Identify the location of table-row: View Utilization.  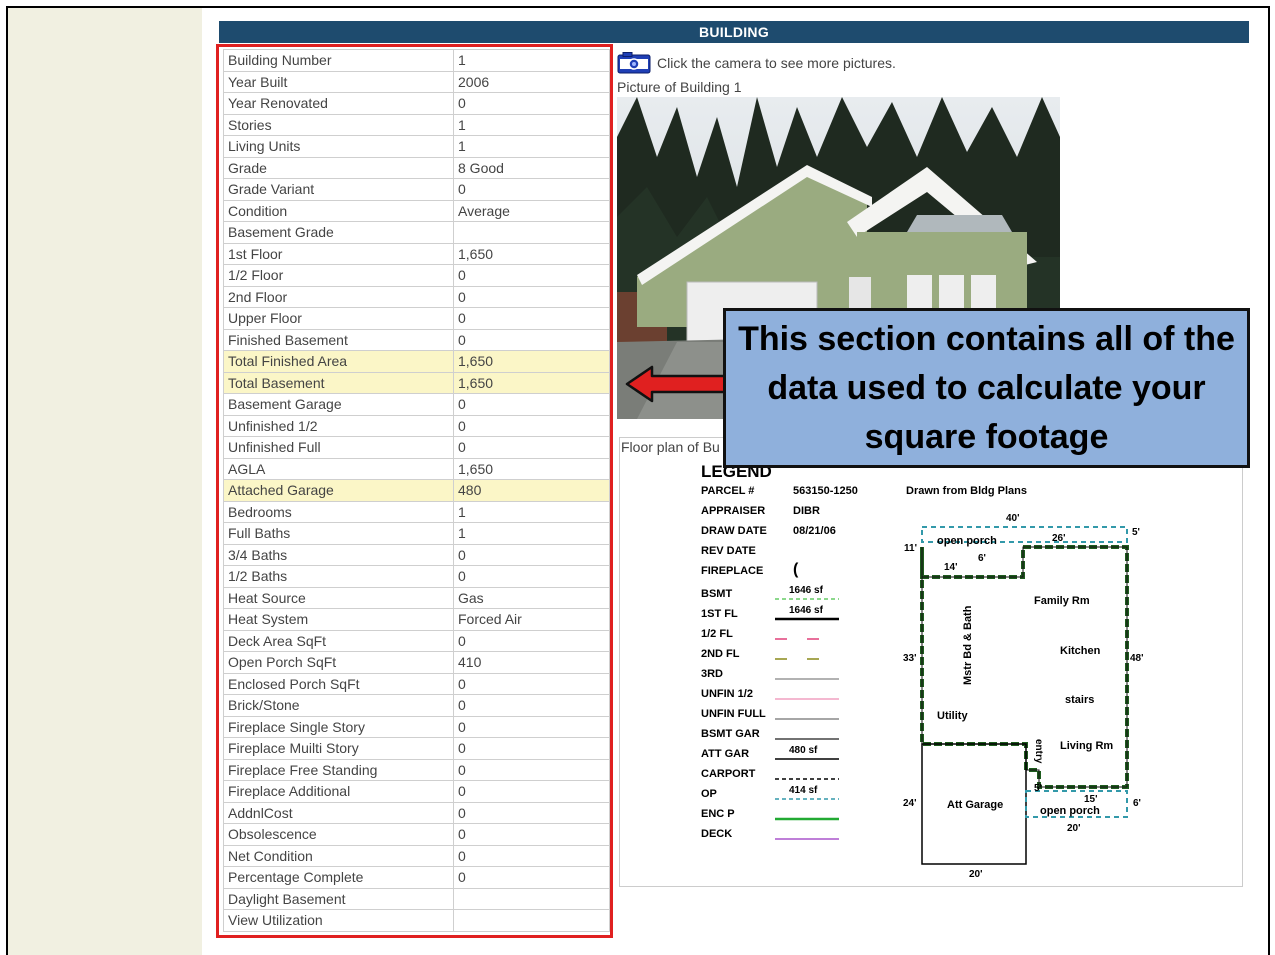
(416, 920).